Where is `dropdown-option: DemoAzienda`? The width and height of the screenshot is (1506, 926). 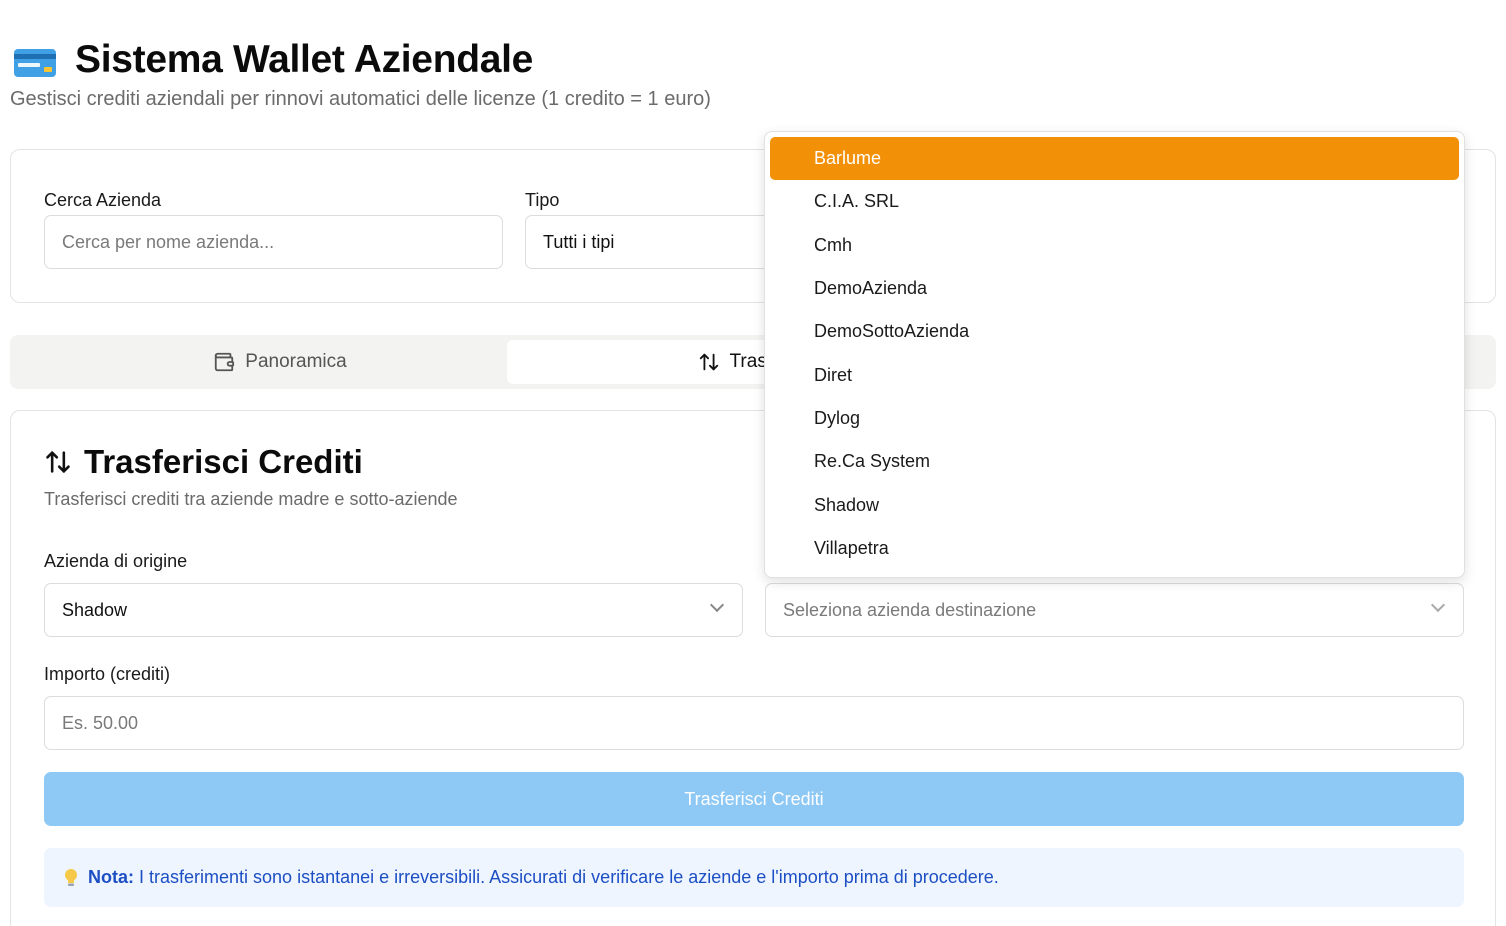 dropdown-option: DemoAzienda is located at coordinates (1114, 288).